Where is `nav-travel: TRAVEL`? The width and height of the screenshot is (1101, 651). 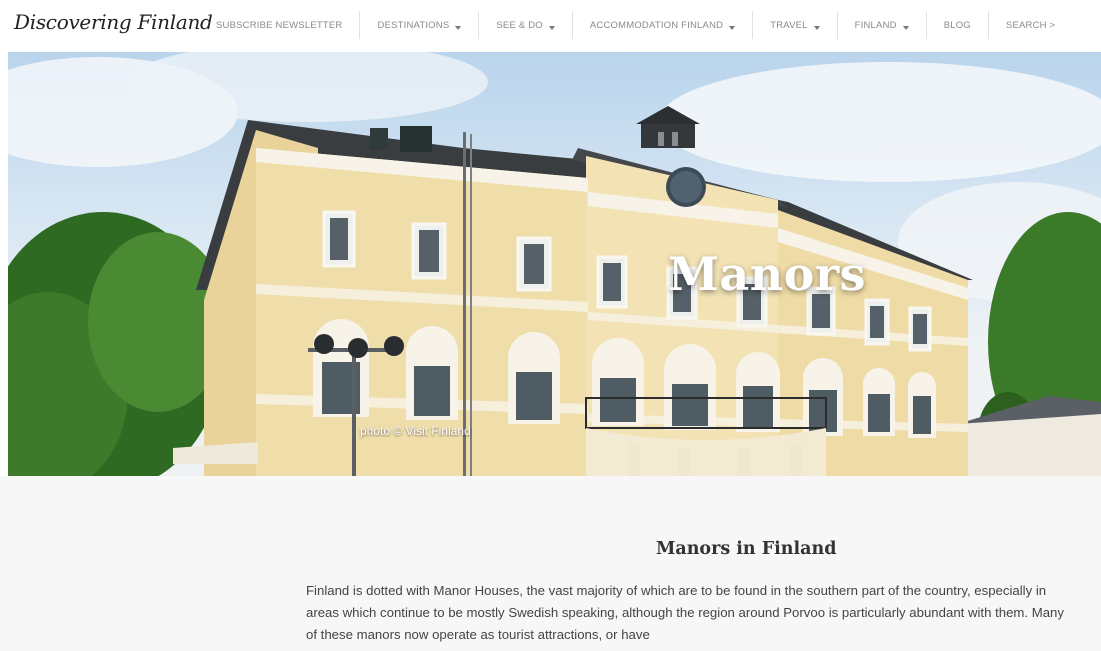 nav-travel: TRAVEL is located at coordinates (794, 25).